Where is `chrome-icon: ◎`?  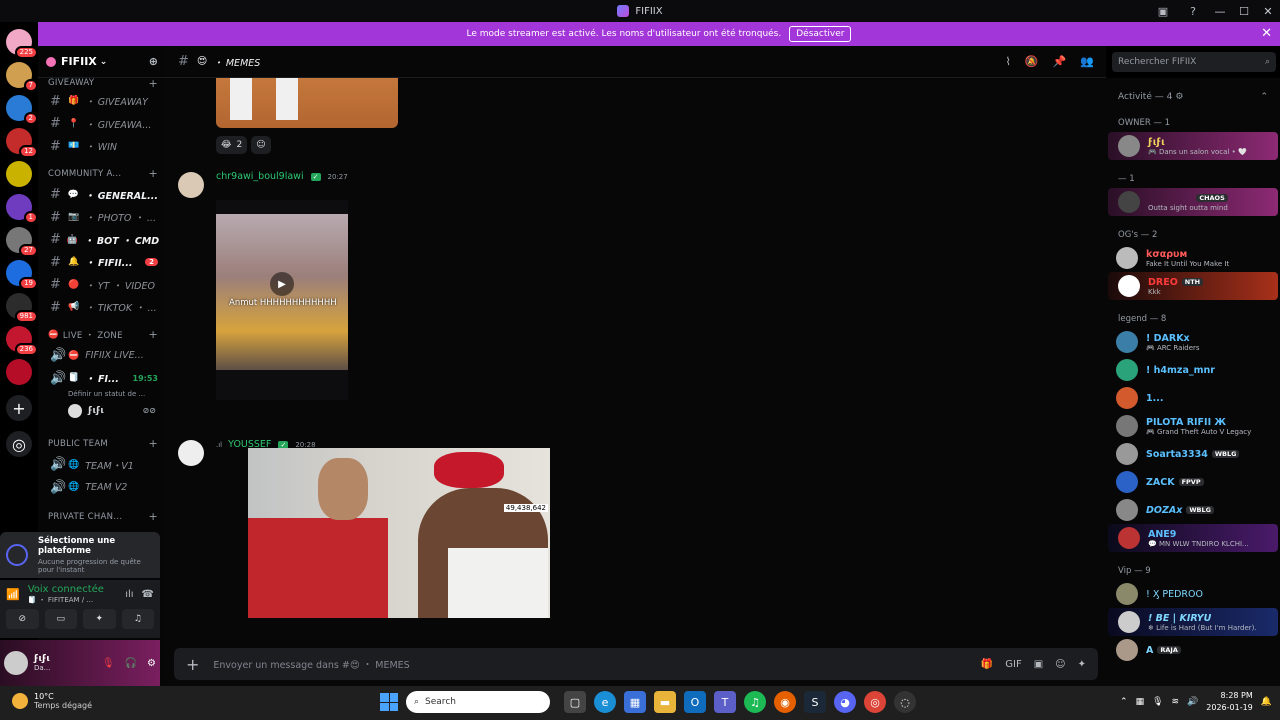 chrome-icon: ◎ is located at coordinates (875, 702).